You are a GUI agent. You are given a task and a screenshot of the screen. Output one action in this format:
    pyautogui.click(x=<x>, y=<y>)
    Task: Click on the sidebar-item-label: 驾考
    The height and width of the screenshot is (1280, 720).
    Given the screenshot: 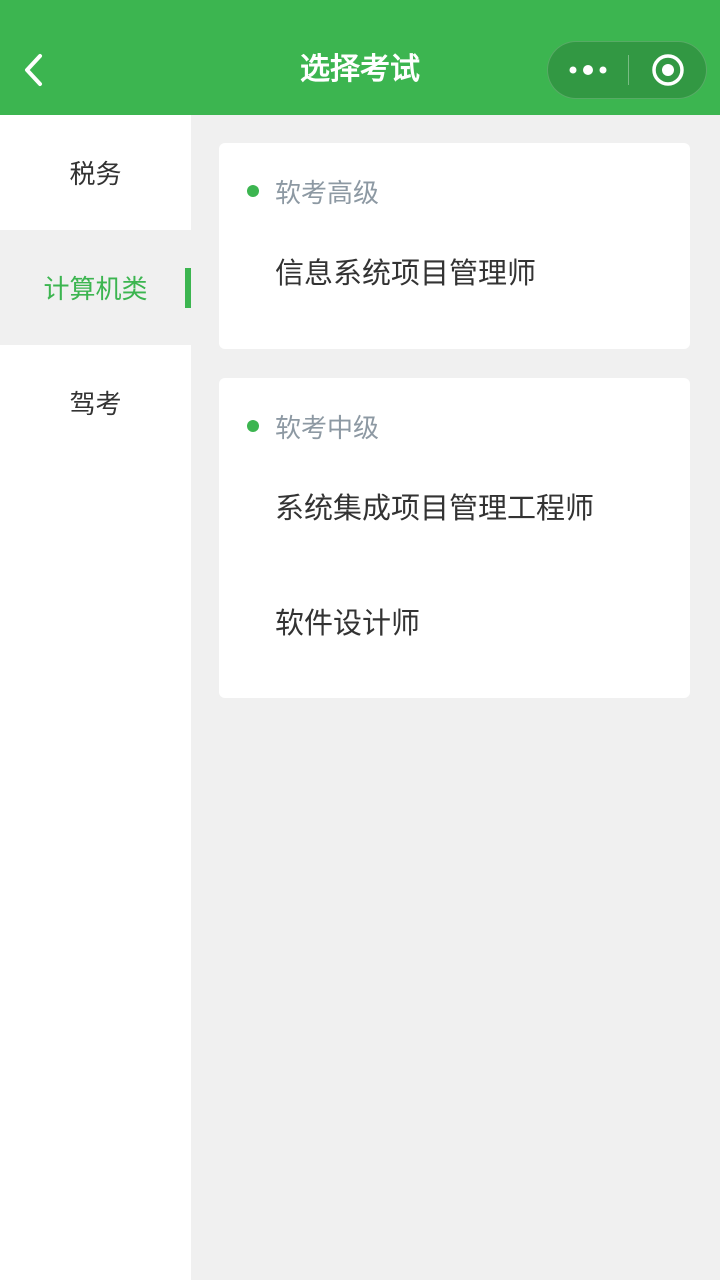 What is the action you would take?
    pyautogui.click(x=95, y=405)
    